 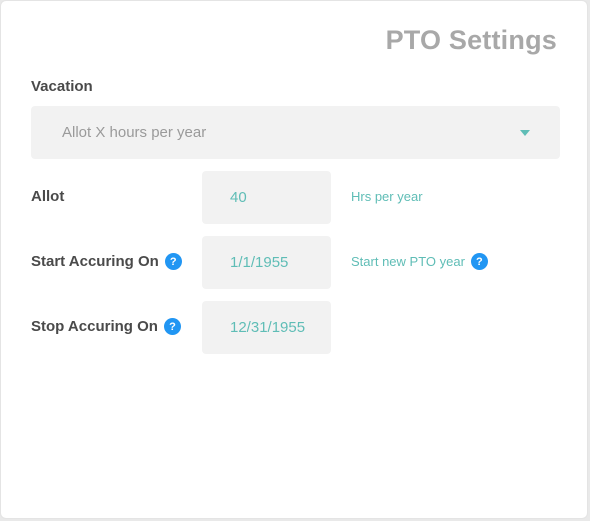 What do you see at coordinates (471, 40) in the screenshot?
I see `page-title: PTO Settings` at bounding box center [471, 40].